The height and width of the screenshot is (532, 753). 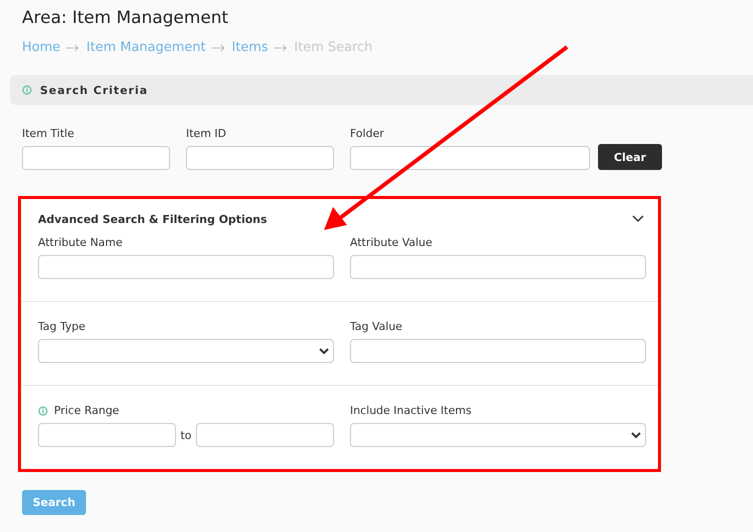 What do you see at coordinates (94, 90) in the screenshot?
I see `section-title: Search Criteria` at bounding box center [94, 90].